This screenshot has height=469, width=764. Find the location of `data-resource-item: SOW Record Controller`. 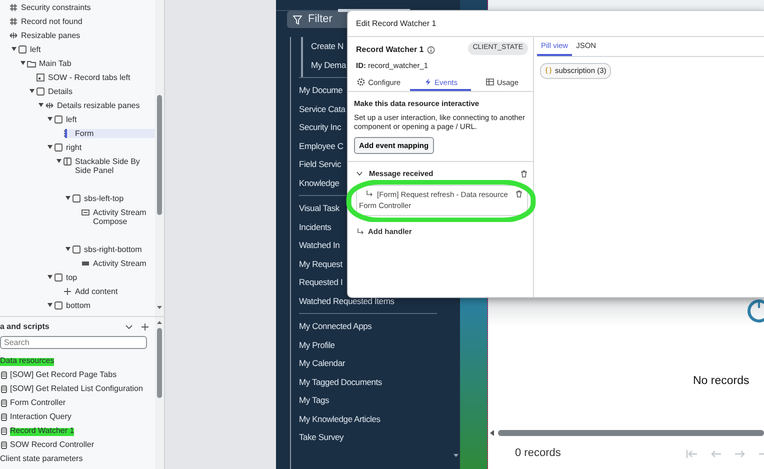

data-resource-item: SOW Record Controller is located at coordinates (52, 445).